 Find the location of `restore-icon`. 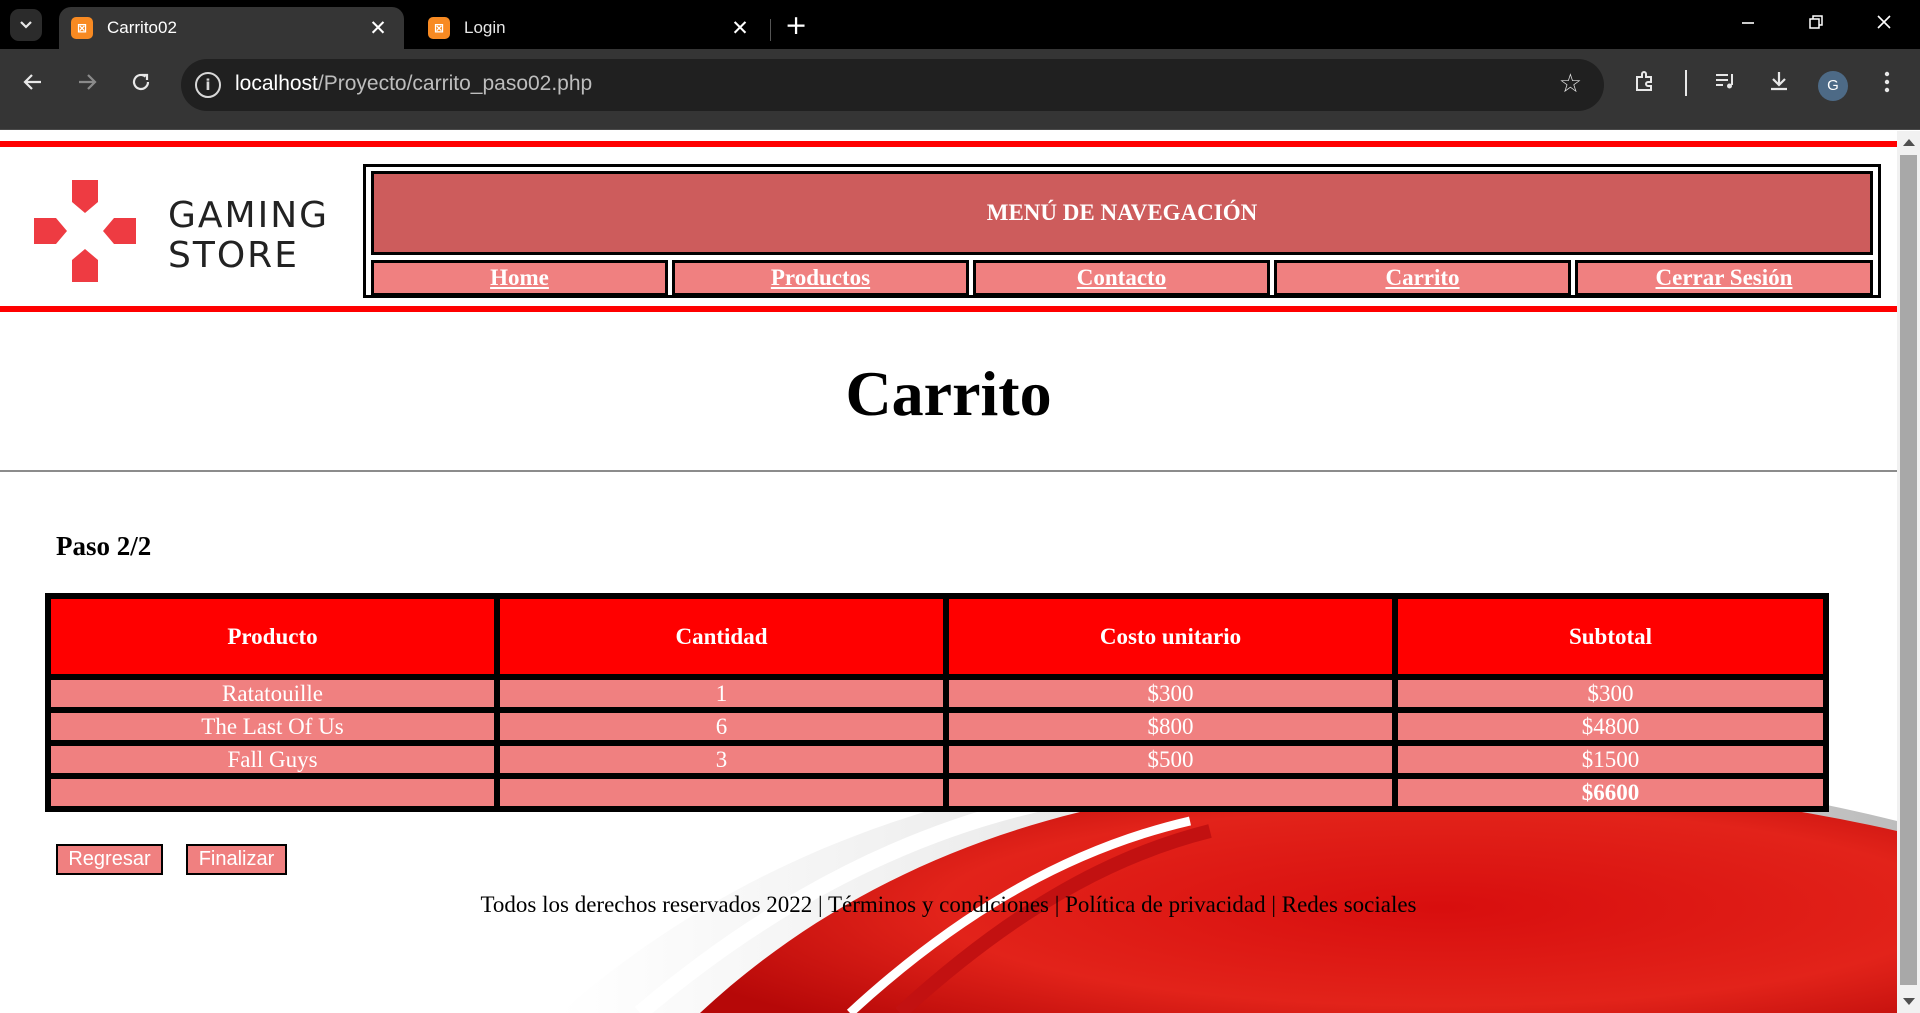

restore-icon is located at coordinates (1816, 22).